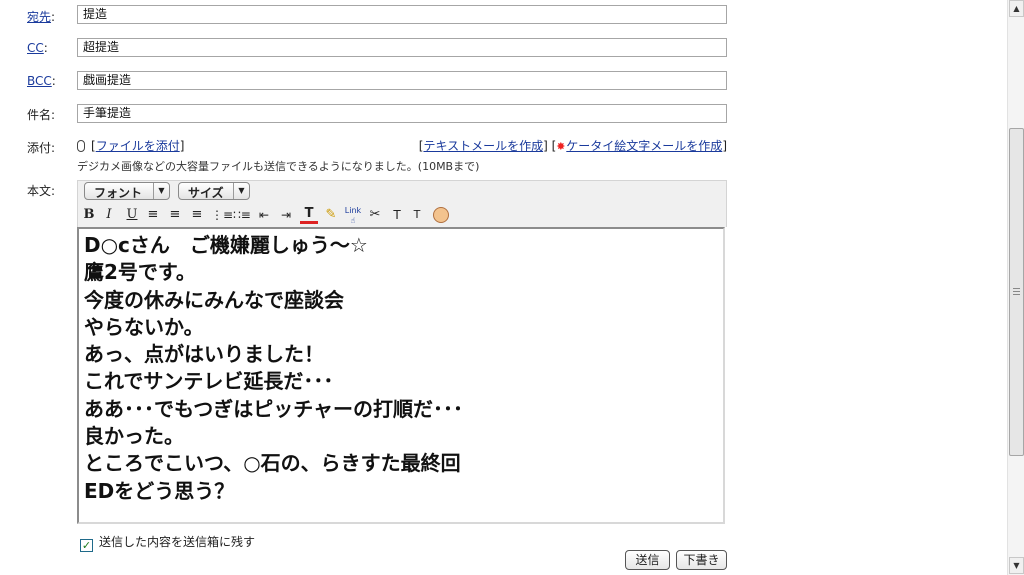  Describe the element at coordinates (309, 215) in the screenshot. I see `text-color-icon: T` at that location.